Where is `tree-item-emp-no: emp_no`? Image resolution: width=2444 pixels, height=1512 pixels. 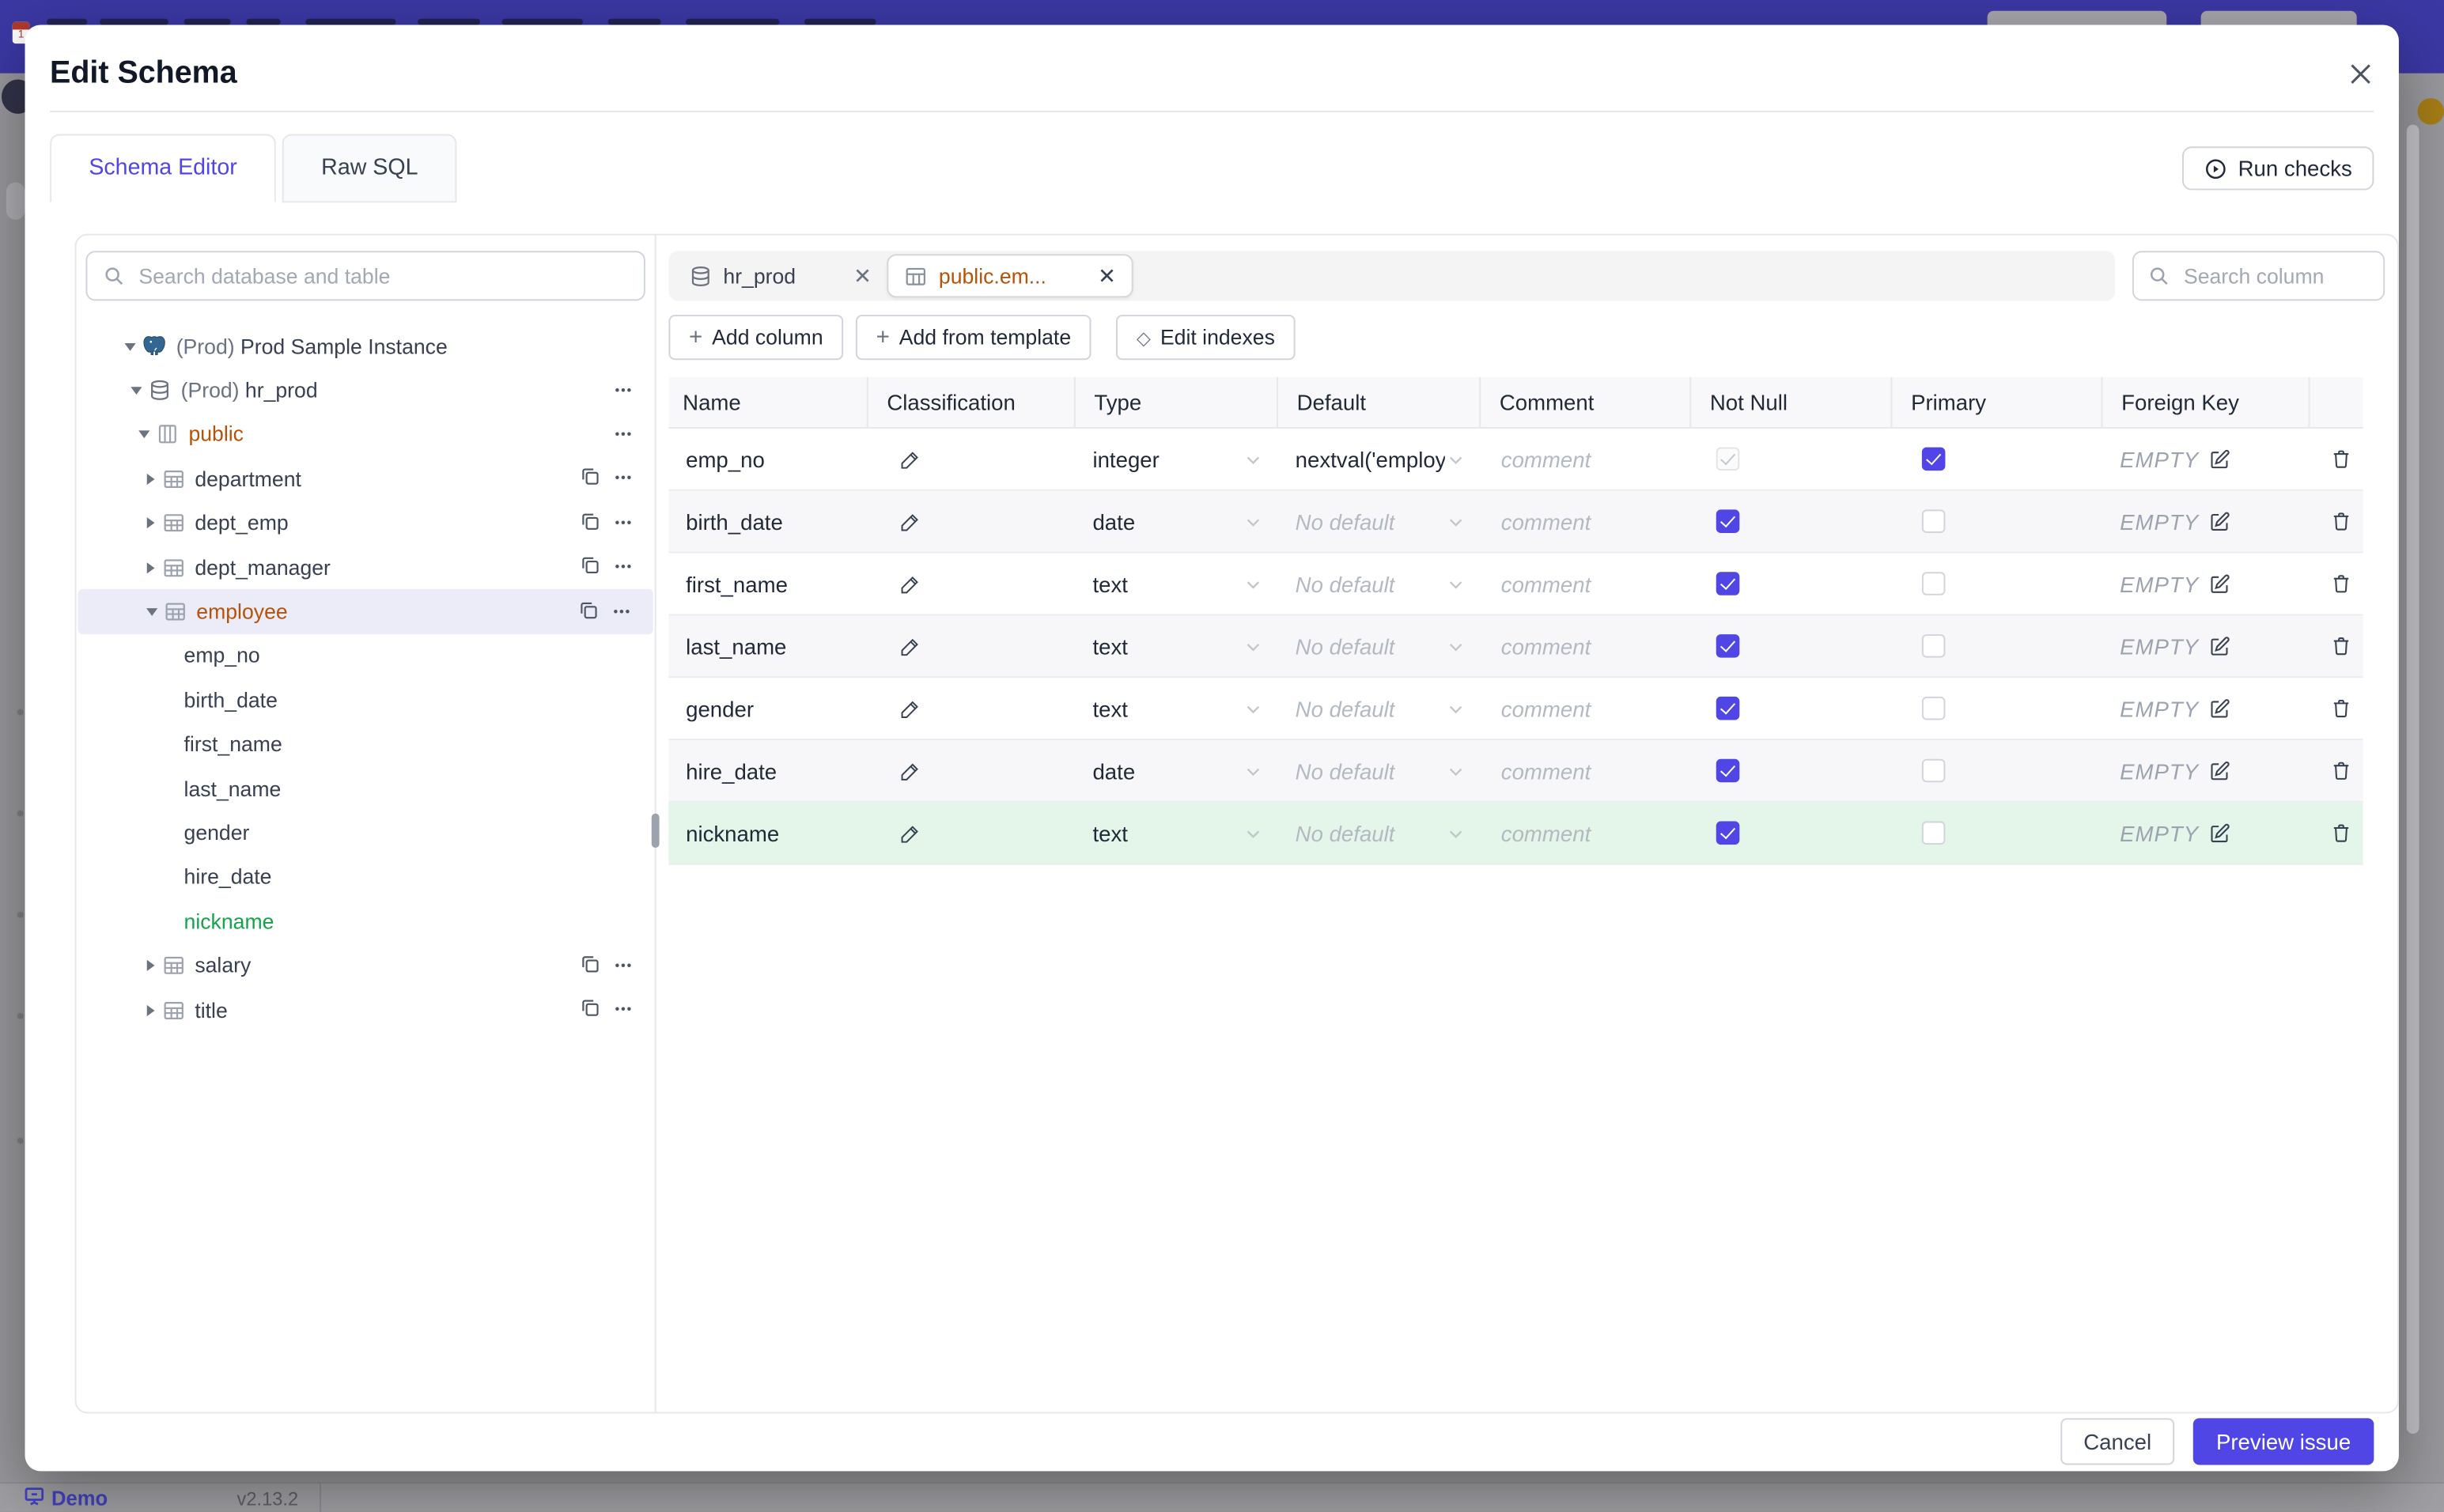 tree-item-emp-no: emp_no is located at coordinates (366, 656).